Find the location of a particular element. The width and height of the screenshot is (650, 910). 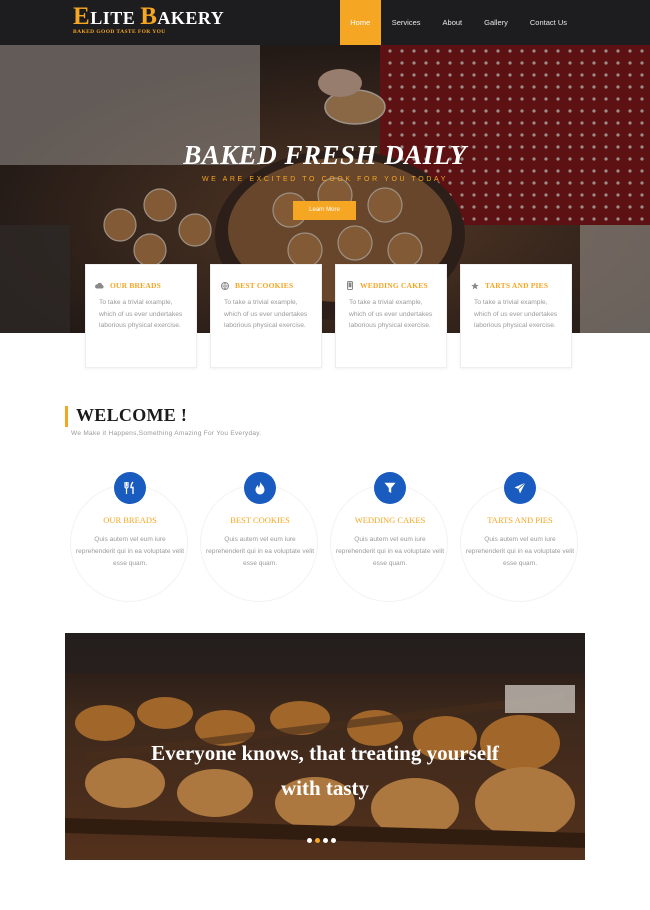

hero-subtitle: WE ARE EXCITED TO COOK FOR YOU TODAY is located at coordinates (325, 179).